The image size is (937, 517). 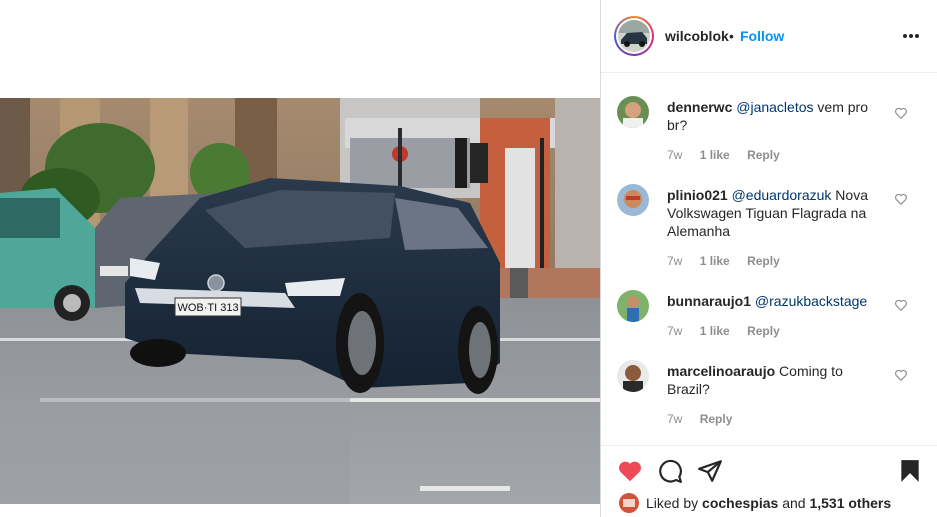 I want to click on bookmark-filled-icon, so click(x=910, y=471).